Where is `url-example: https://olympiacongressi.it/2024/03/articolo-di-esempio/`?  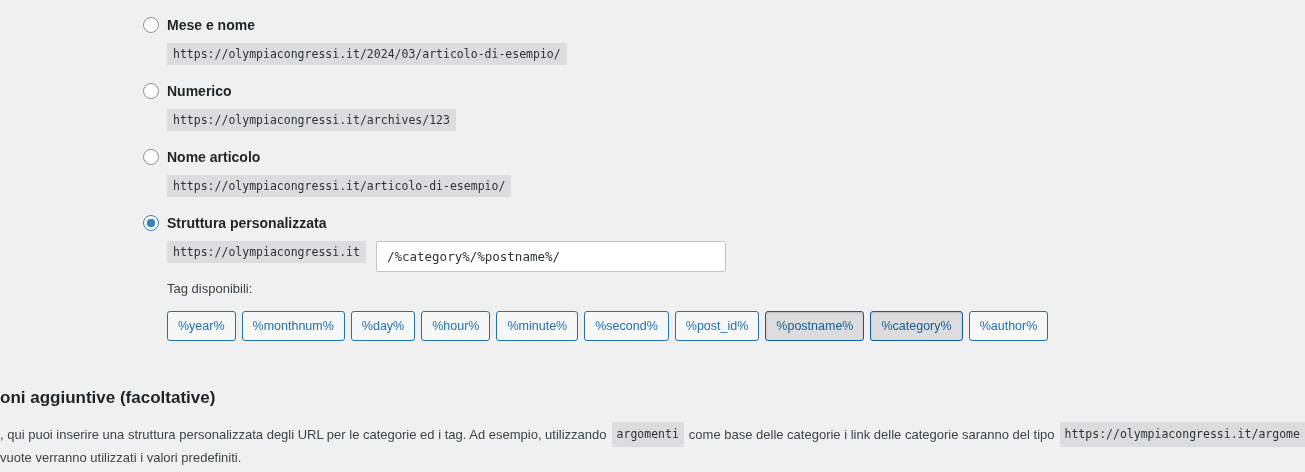 url-example: https://olympiacongressi.it/2024/03/articolo-di-esempio/ is located at coordinates (367, 54).